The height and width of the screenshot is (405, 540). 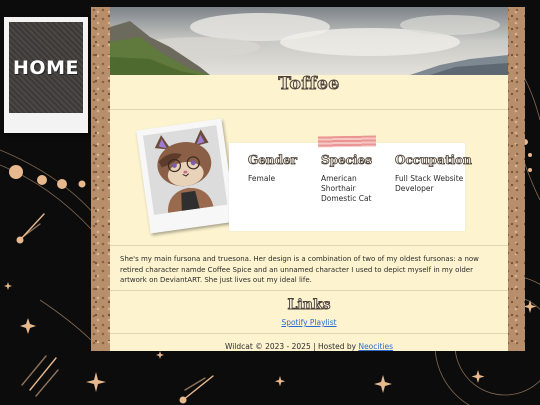 What do you see at coordinates (434, 160) in the screenshot?
I see `field-heading: Occupation` at bounding box center [434, 160].